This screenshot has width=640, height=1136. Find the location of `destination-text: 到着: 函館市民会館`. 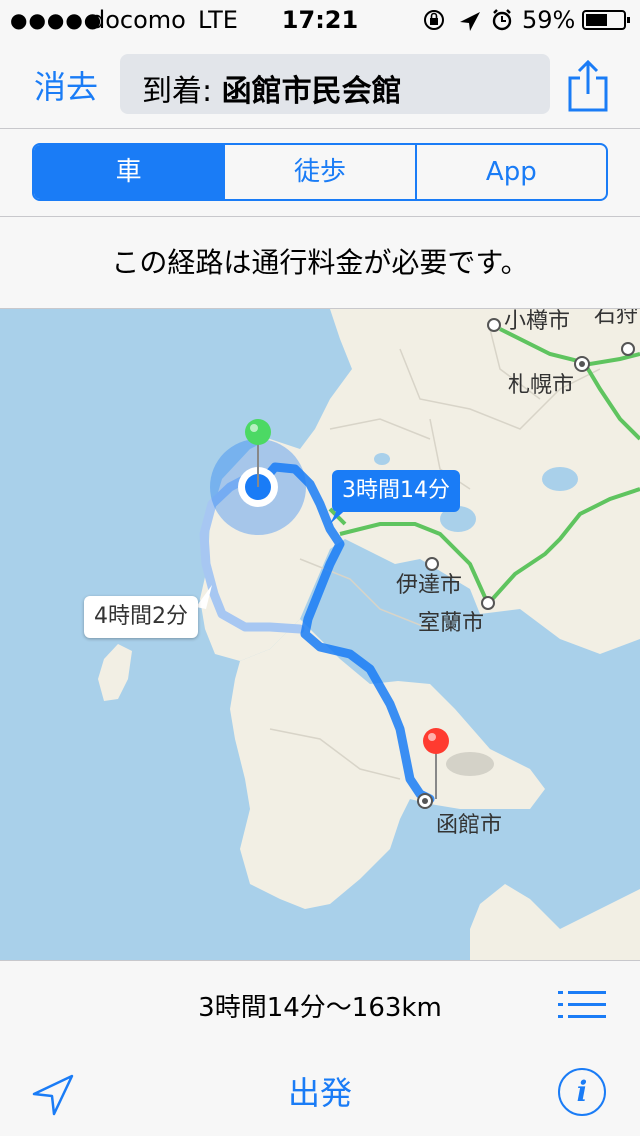

destination-text: 到着: 函館市民会館 is located at coordinates (272, 88).